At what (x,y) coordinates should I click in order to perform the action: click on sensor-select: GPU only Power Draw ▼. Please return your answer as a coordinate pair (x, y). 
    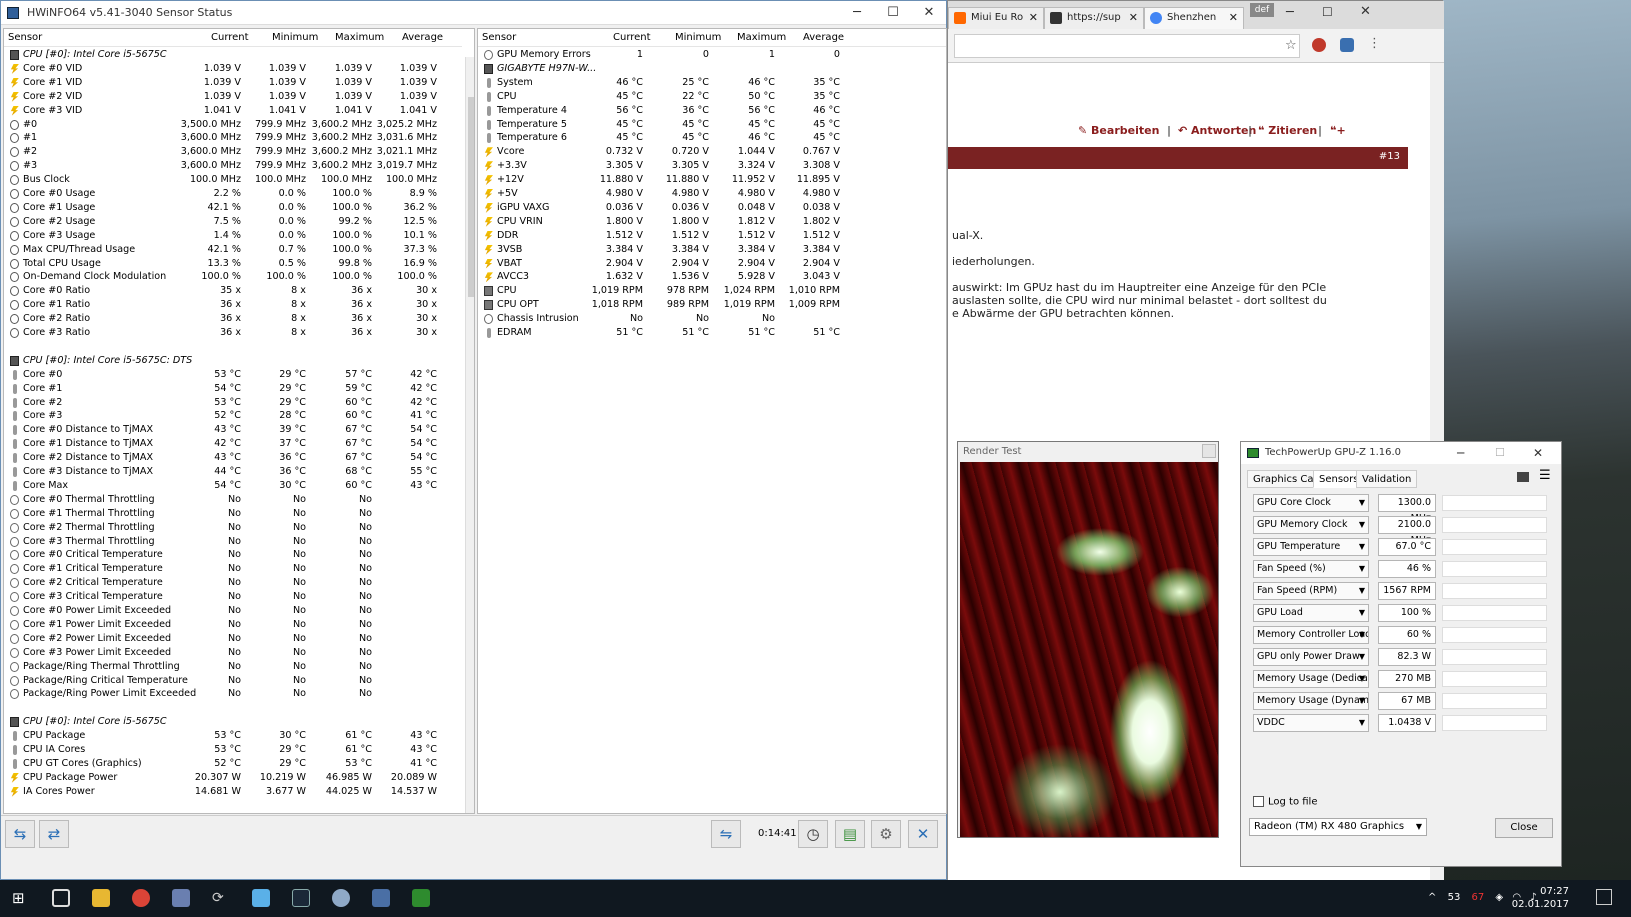
    Looking at the image, I should click on (1311, 657).